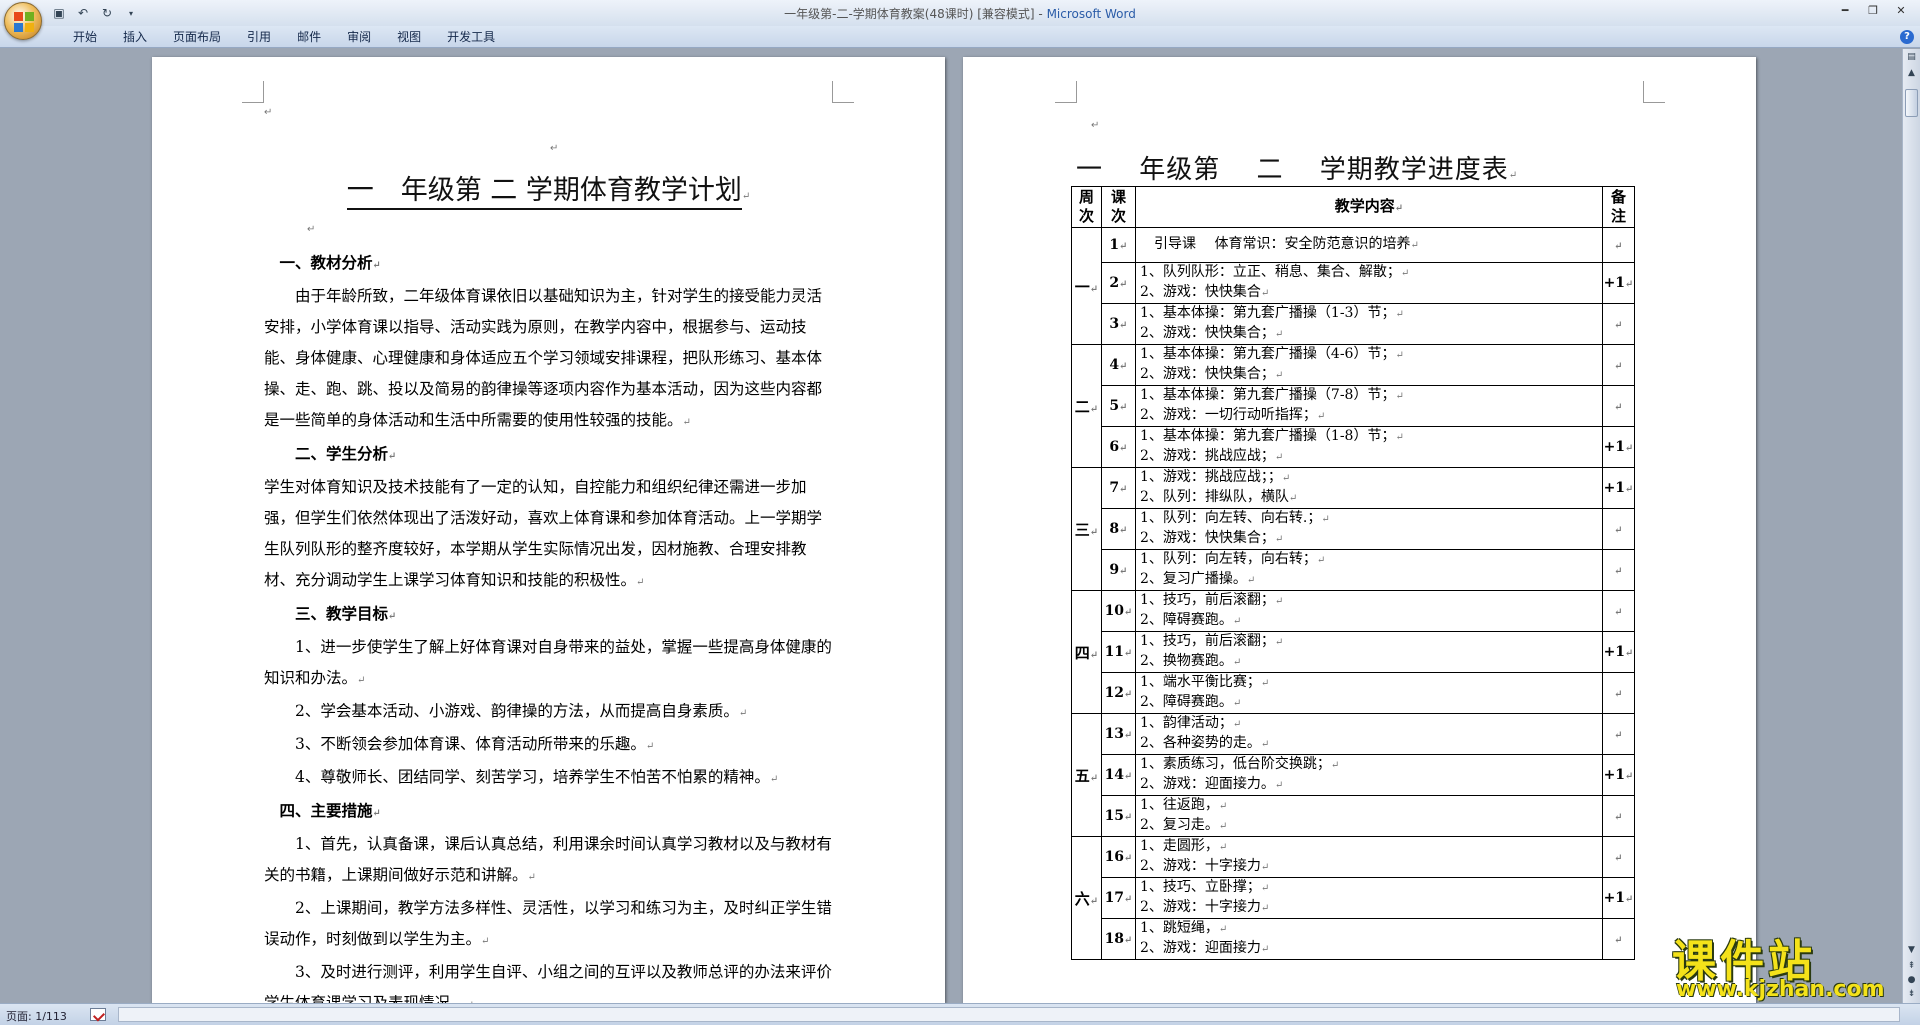  Describe the element at coordinates (1369, 406) in the screenshot. I see `content-cell: 1、基本体操：第九套广播操（7-8）节；↵ 2、游戏：一切行动听指挥；↵` at that location.